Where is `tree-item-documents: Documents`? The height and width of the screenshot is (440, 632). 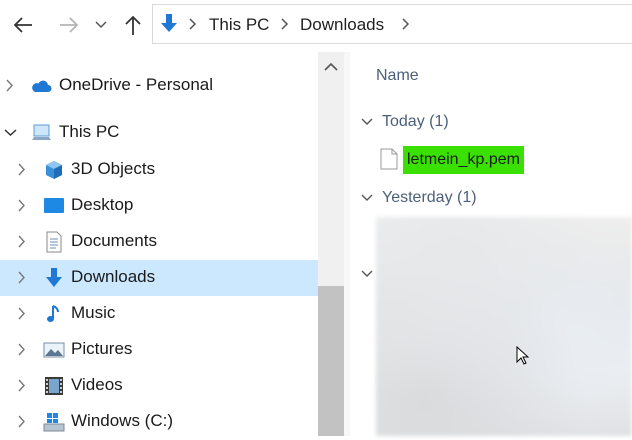
tree-item-documents: Documents is located at coordinates (159, 242).